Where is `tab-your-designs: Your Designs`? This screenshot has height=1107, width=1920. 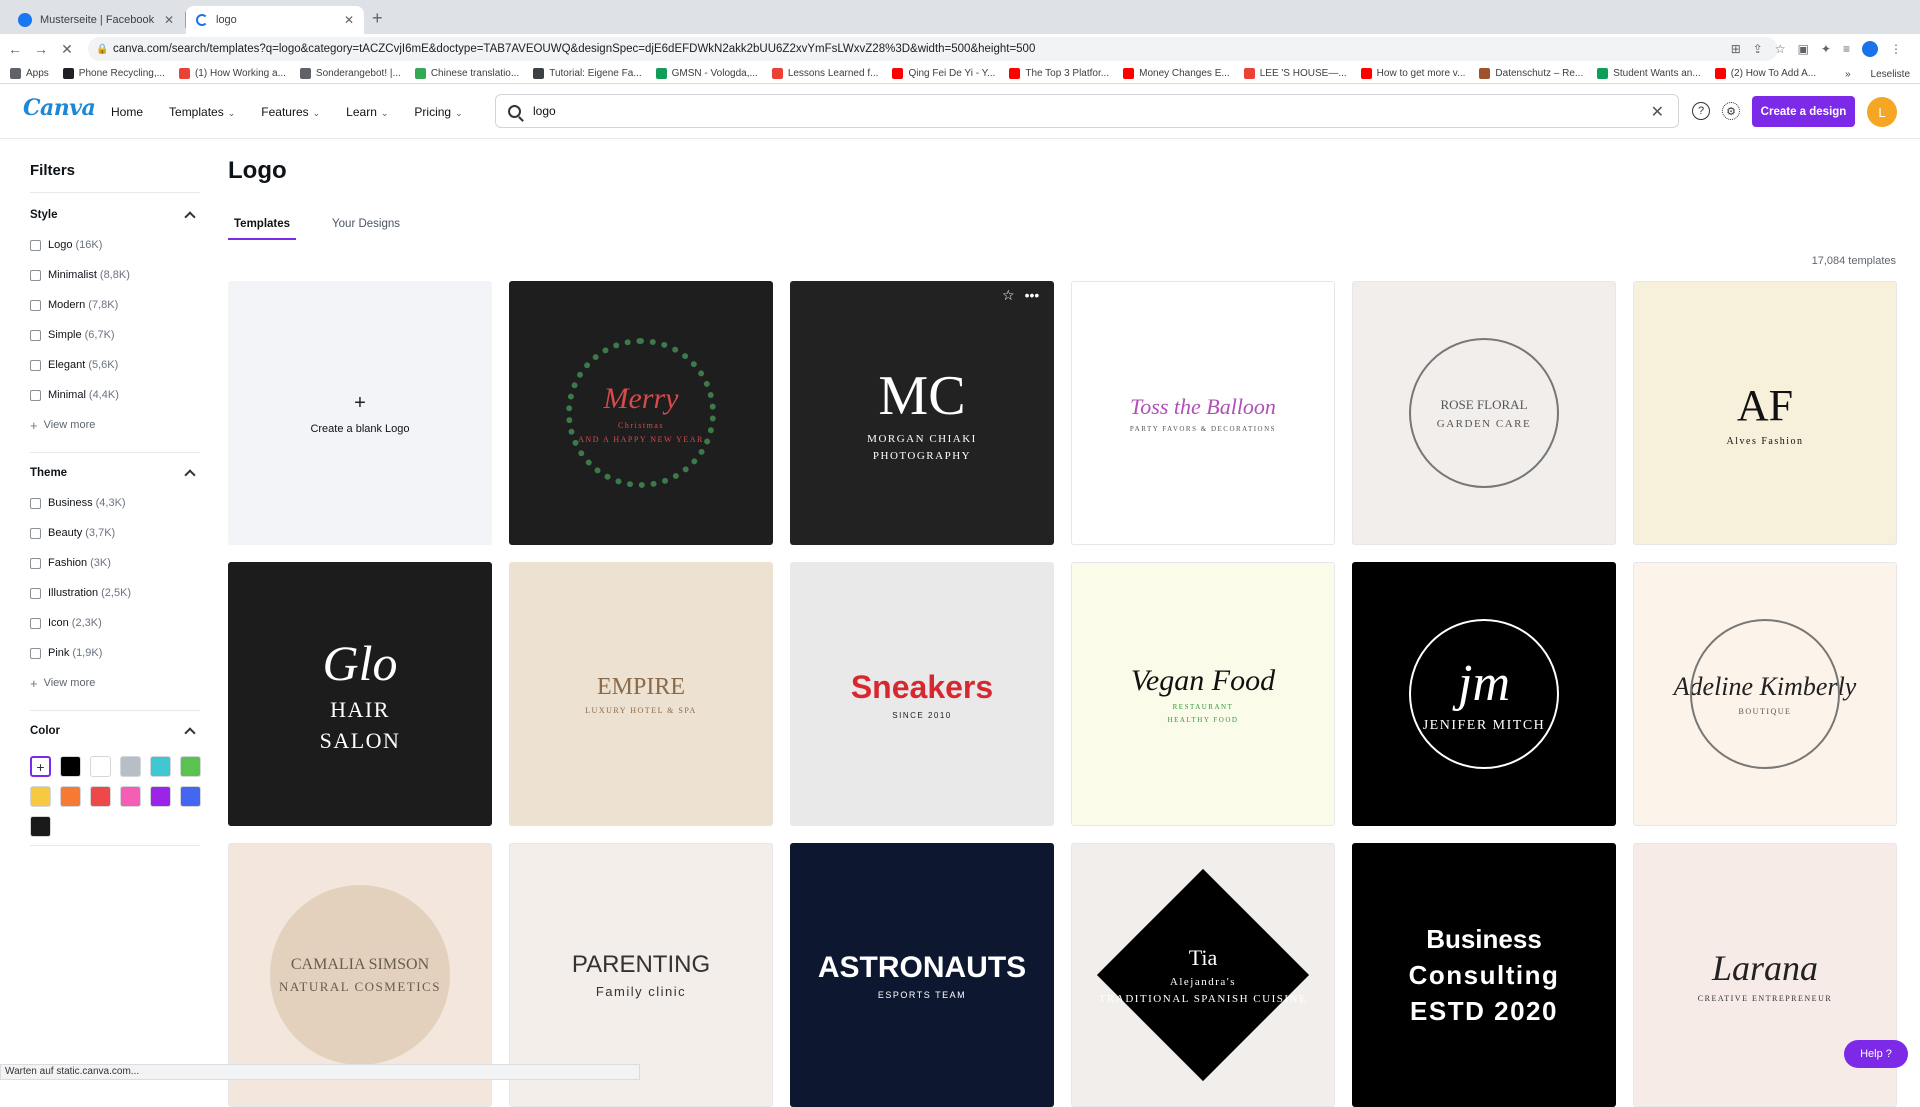 tab-your-designs: Your Designs is located at coordinates (366, 227).